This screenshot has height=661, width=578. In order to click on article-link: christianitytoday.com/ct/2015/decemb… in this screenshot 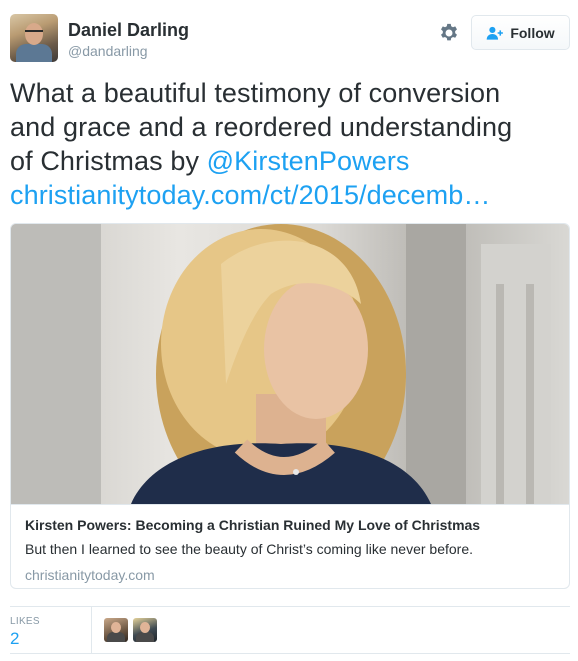, I will do `click(250, 195)`.